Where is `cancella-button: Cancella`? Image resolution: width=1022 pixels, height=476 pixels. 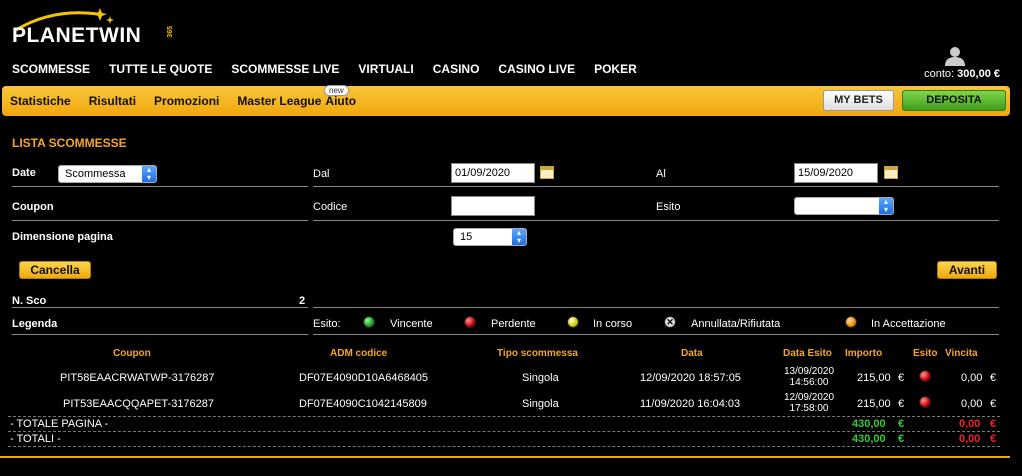
cancella-button: Cancella is located at coordinates (55, 270).